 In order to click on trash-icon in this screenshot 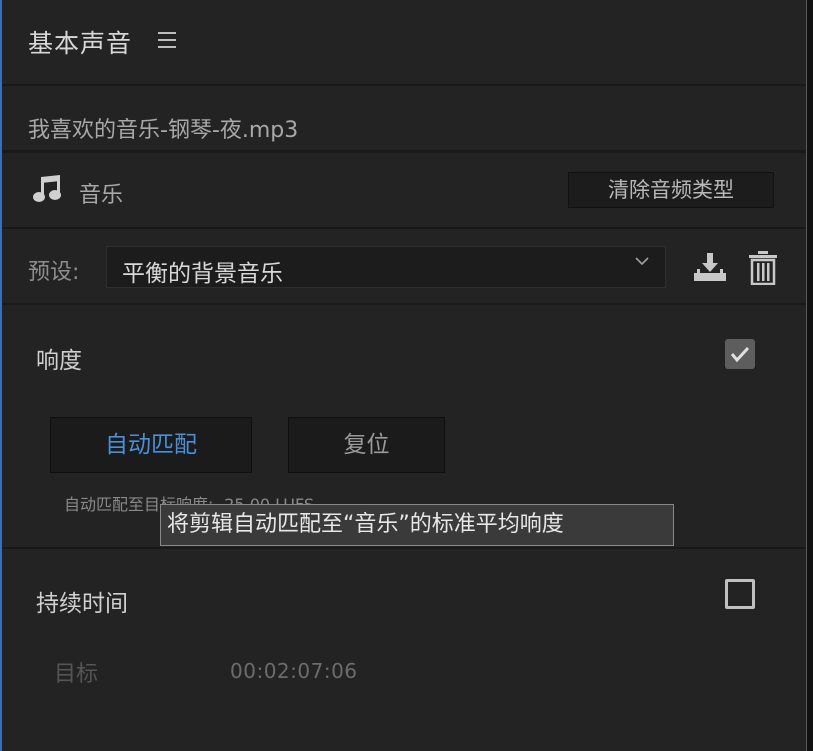, I will do `click(763, 268)`.